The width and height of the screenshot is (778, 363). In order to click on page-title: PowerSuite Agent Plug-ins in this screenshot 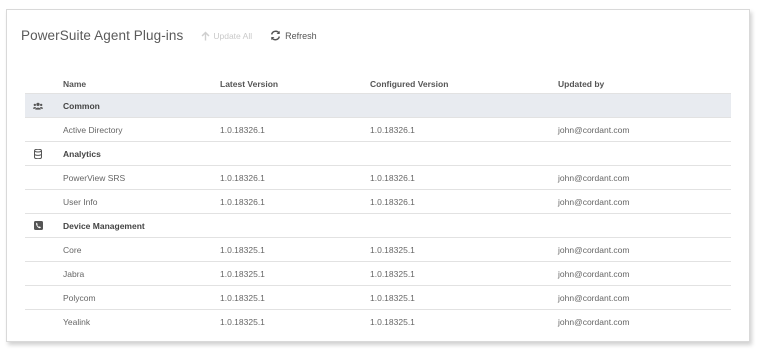, I will do `click(102, 35)`.